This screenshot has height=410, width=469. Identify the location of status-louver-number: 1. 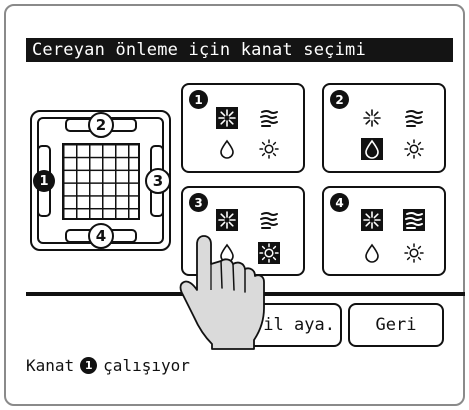
(89, 365).